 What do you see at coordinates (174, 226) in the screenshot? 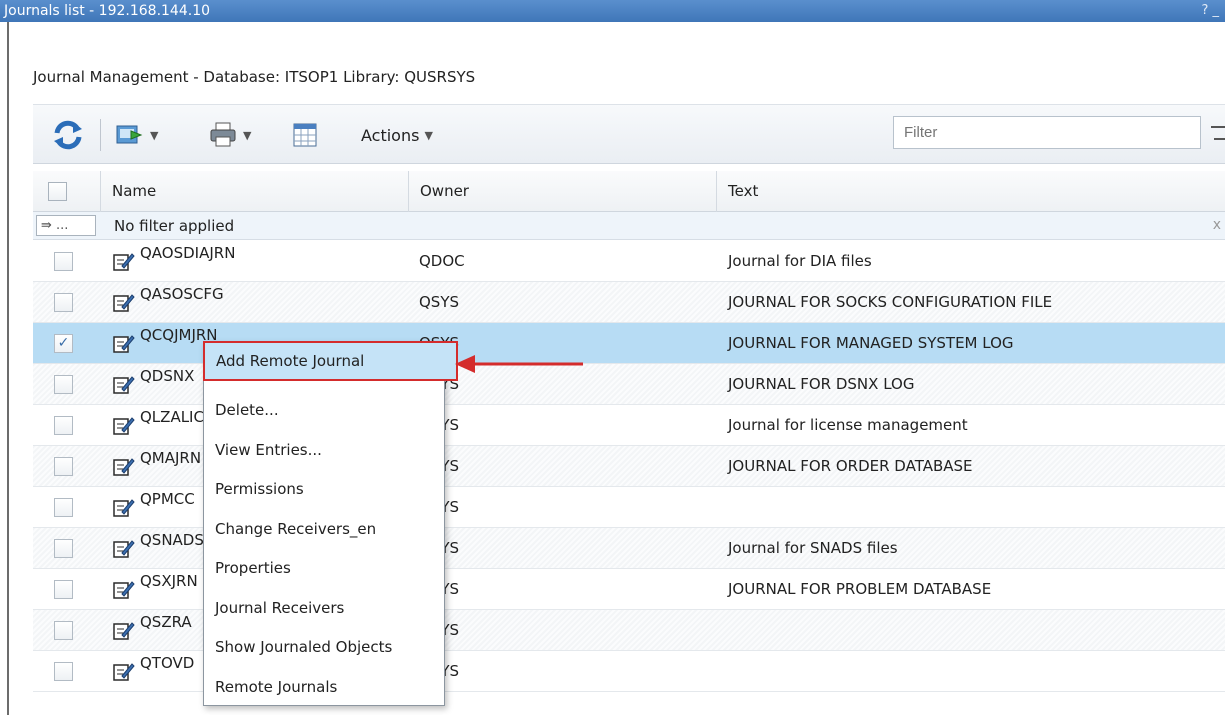
I see `filter-status-text: No filter applied` at bounding box center [174, 226].